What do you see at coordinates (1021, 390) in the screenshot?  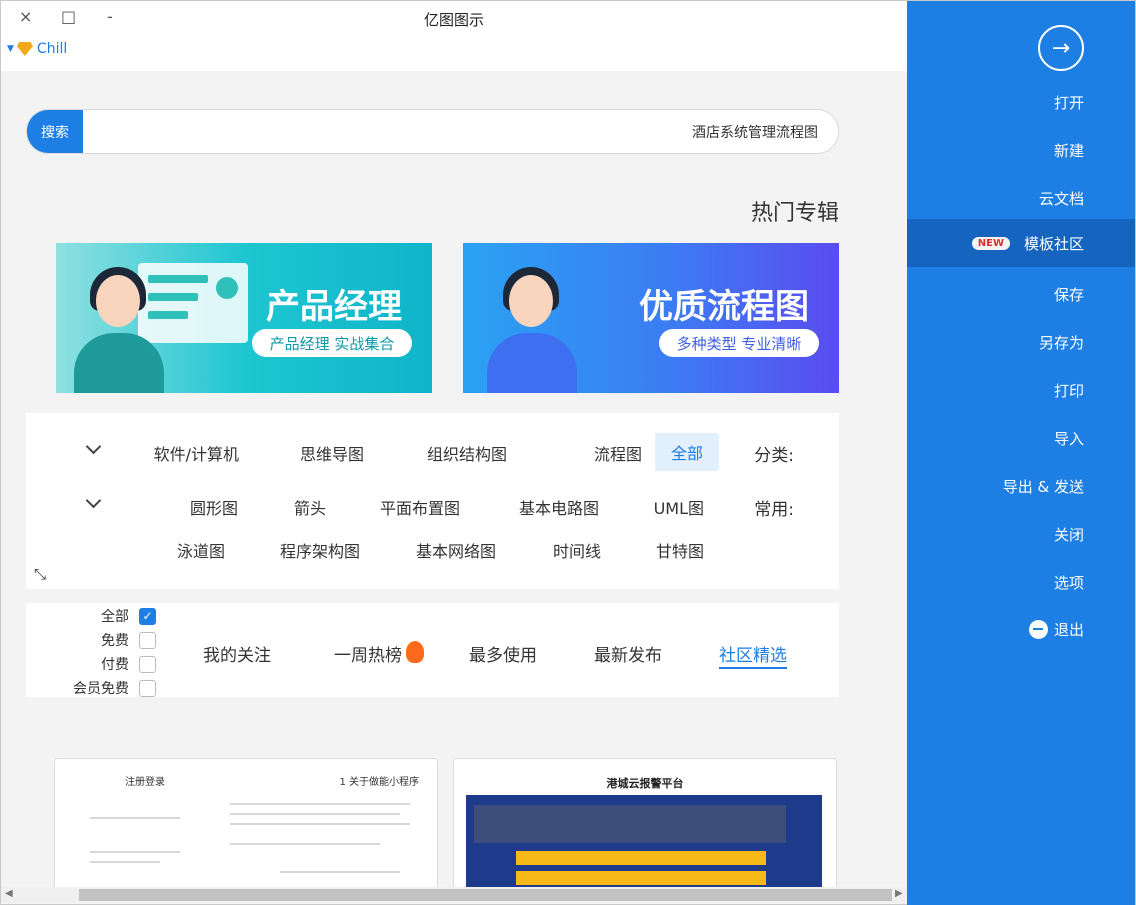 I see `sidebar-item-print: 打印` at bounding box center [1021, 390].